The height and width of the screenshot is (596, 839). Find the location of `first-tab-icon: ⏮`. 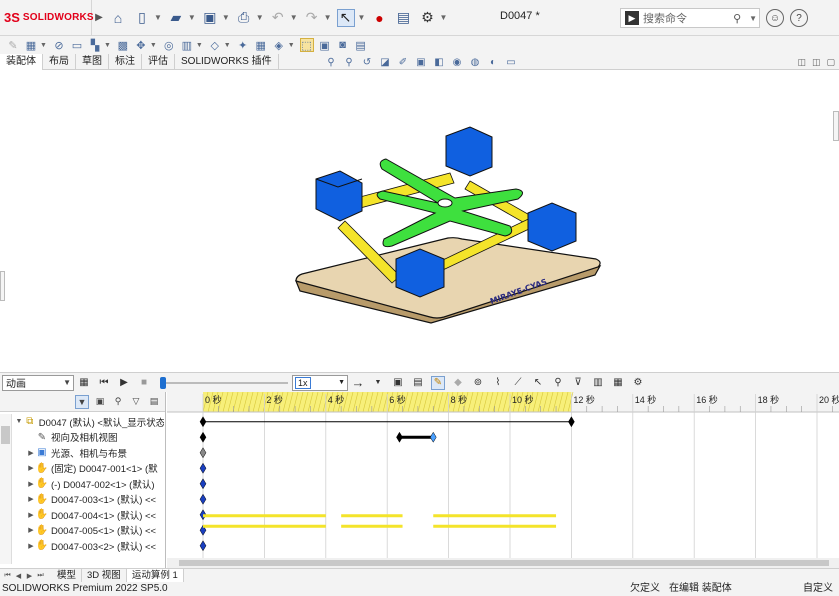

first-tab-icon: ⏮ is located at coordinates (7, 575).